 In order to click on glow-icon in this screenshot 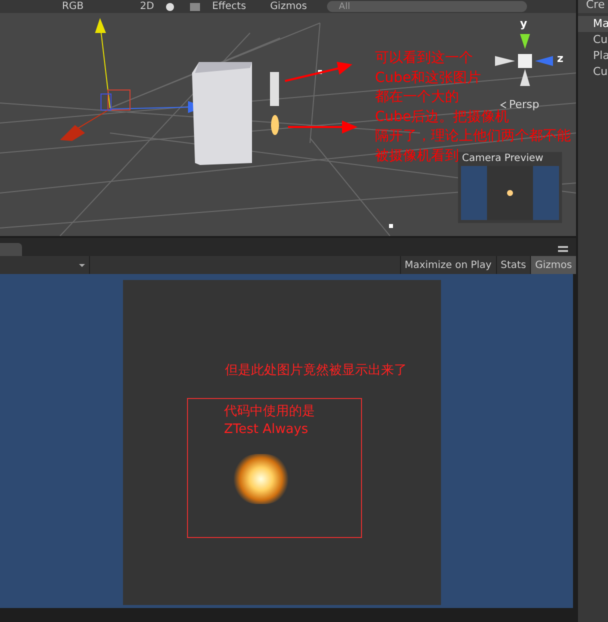, I will do `click(510, 193)`.